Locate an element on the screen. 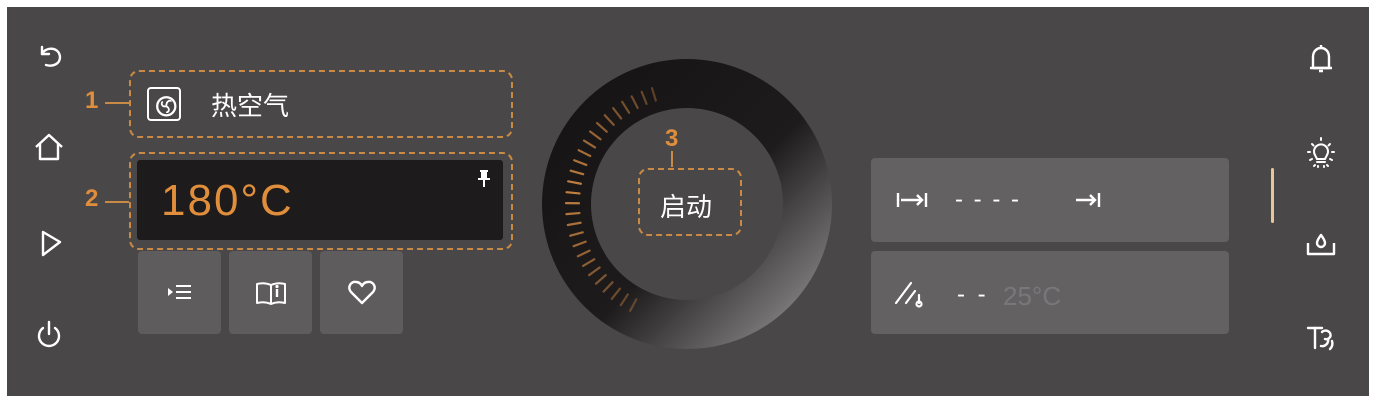 The height and width of the screenshot is (401, 1374). end-time-icon is located at coordinates (1088, 200).